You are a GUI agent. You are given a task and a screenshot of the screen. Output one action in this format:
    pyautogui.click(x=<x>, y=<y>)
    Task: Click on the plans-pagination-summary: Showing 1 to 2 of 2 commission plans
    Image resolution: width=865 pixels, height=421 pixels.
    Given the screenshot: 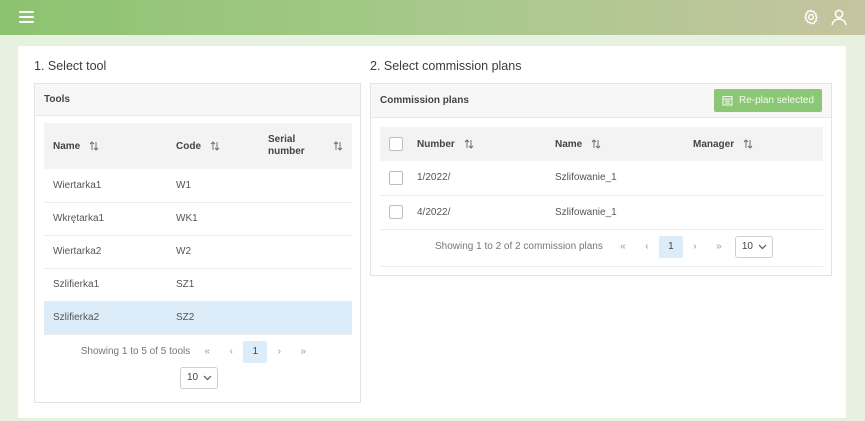 What is the action you would take?
    pyautogui.click(x=519, y=246)
    